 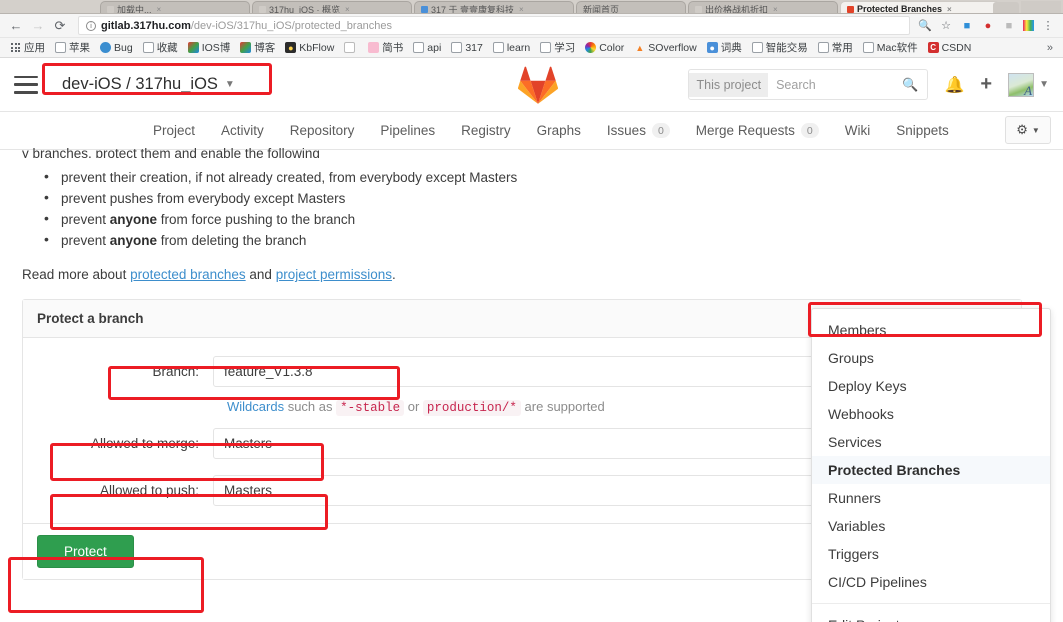 I want to click on bookmark-item: 博客, so click(x=257, y=47).